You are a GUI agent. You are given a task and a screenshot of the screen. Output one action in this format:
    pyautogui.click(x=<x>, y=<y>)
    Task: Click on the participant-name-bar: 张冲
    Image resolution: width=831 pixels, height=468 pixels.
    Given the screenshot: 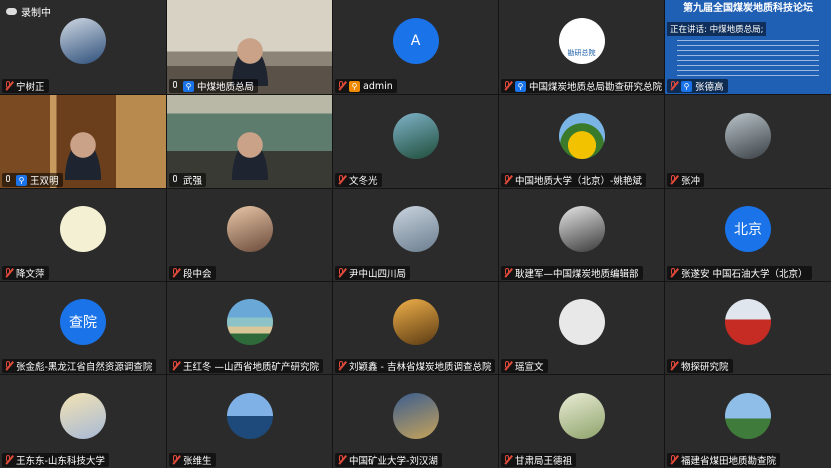 What is the action you would take?
    pyautogui.click(x=686, y=180)
    